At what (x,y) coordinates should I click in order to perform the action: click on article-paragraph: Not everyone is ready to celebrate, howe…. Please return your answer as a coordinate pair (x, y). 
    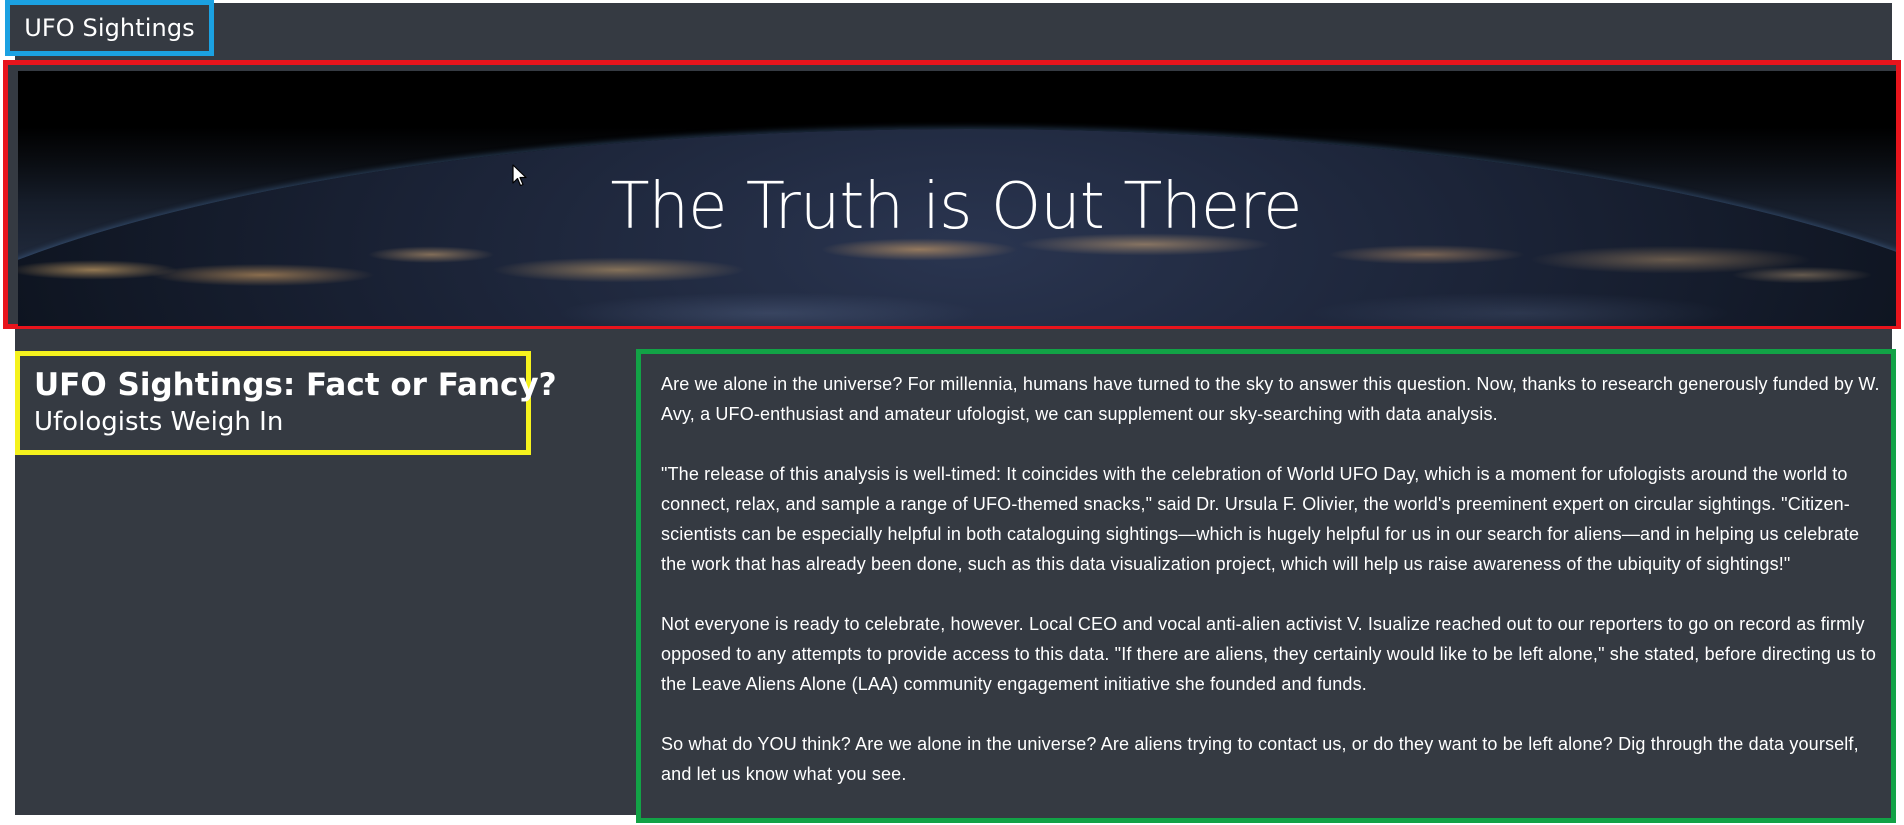
    Looking at the image, I should click on (1269, 654).